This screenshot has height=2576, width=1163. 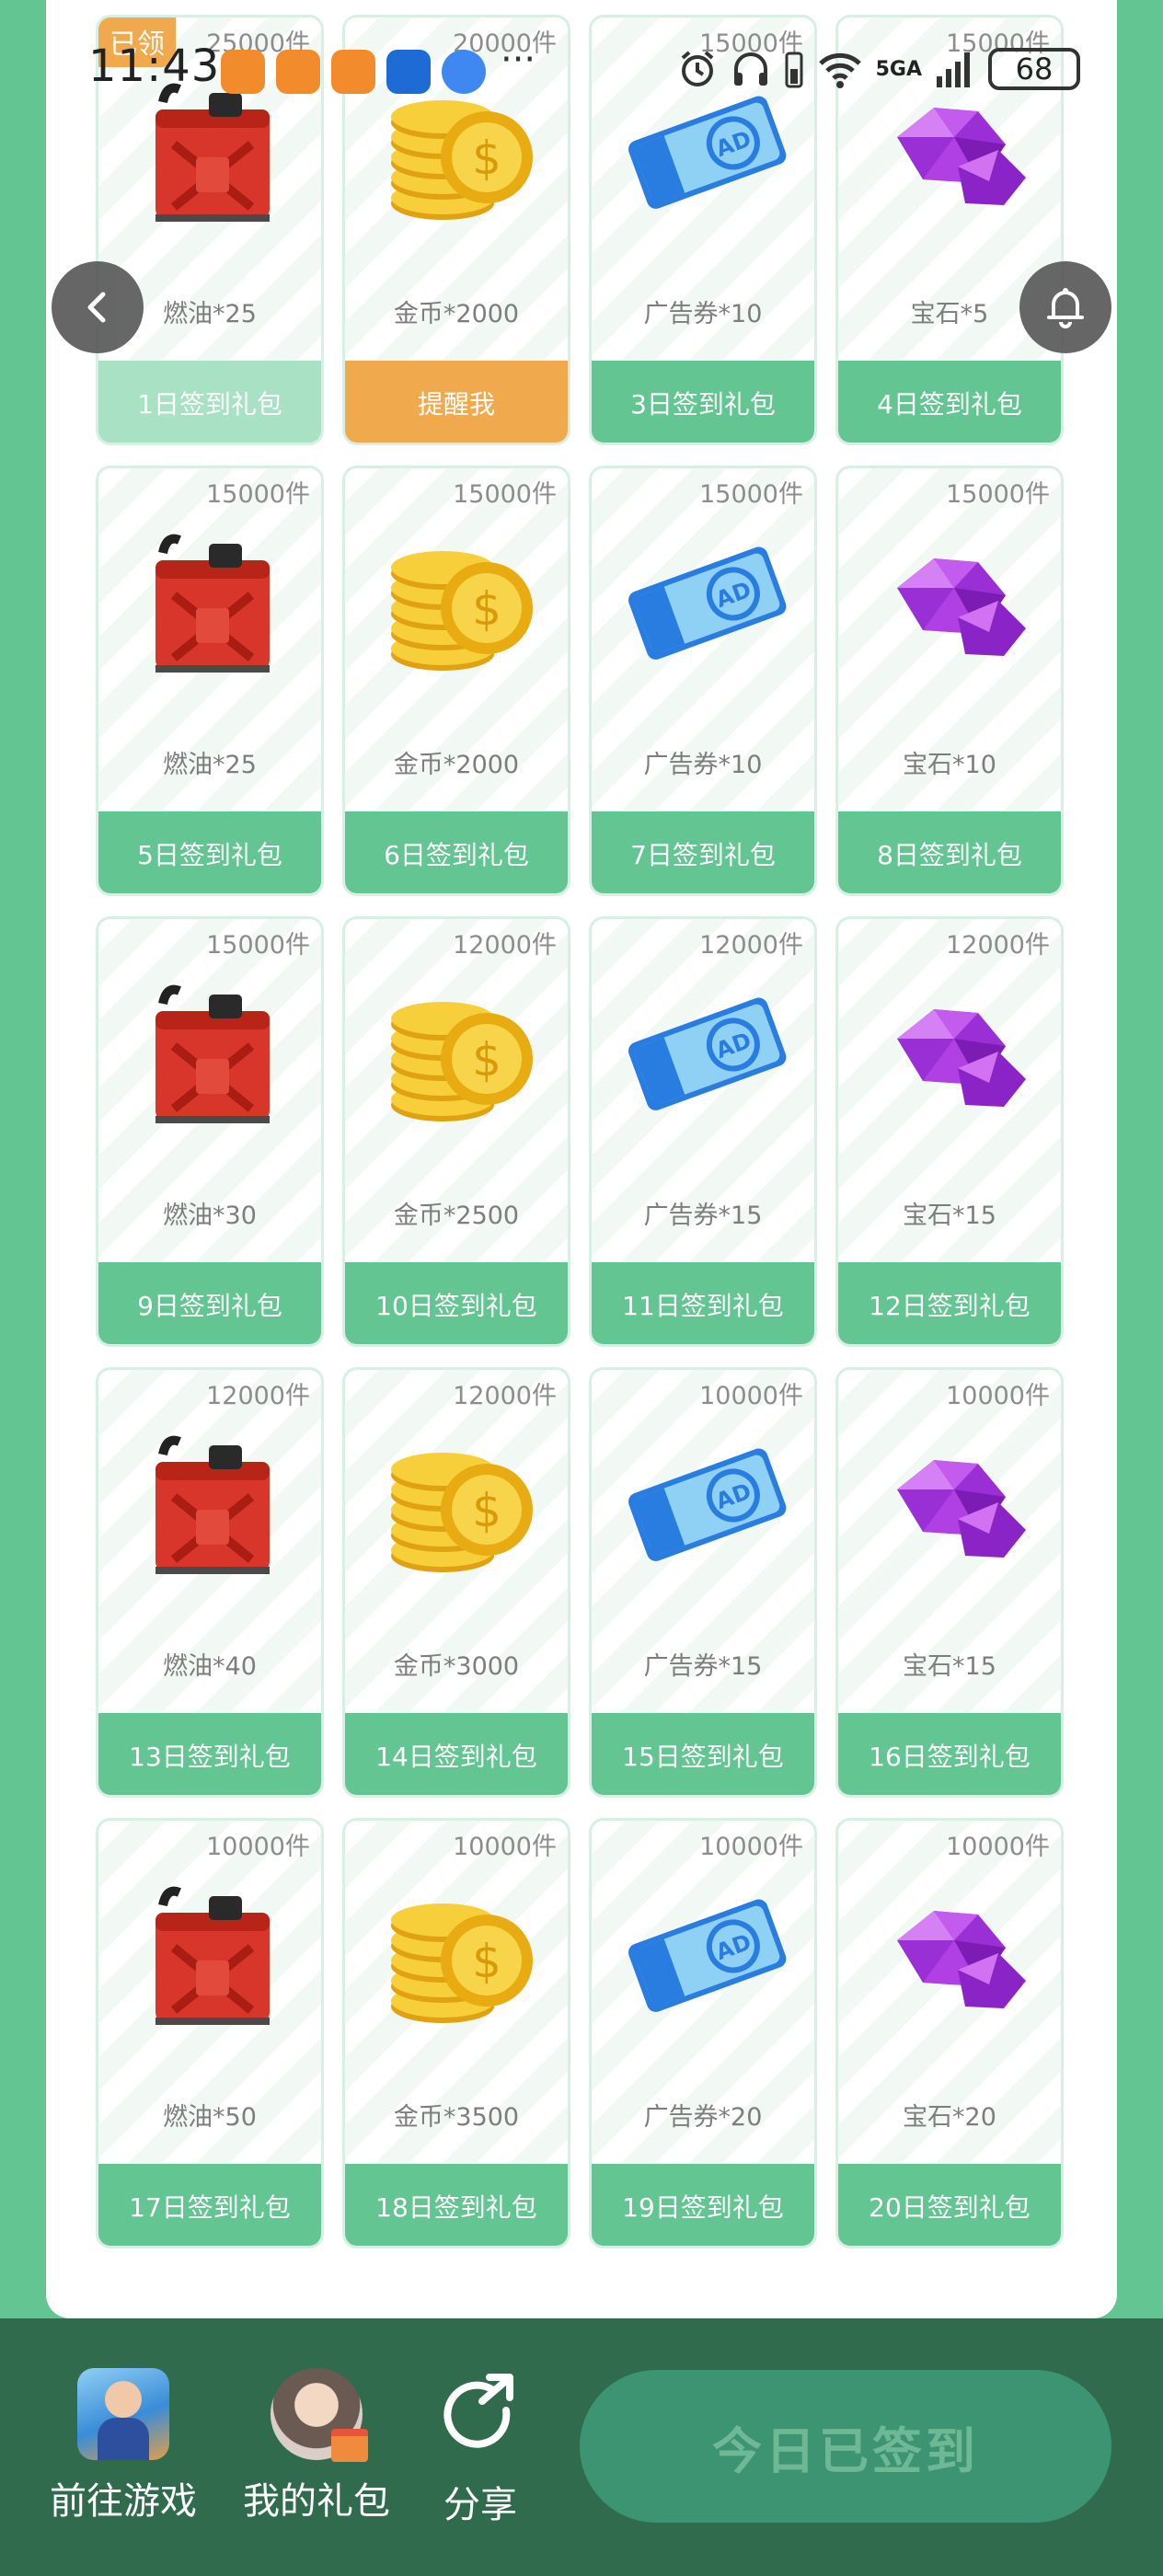 What do you see at coordinates (123, 2501) in the screenshot?
I see `go-game-label: 前往游戏` at bounding box center [123, 2501].